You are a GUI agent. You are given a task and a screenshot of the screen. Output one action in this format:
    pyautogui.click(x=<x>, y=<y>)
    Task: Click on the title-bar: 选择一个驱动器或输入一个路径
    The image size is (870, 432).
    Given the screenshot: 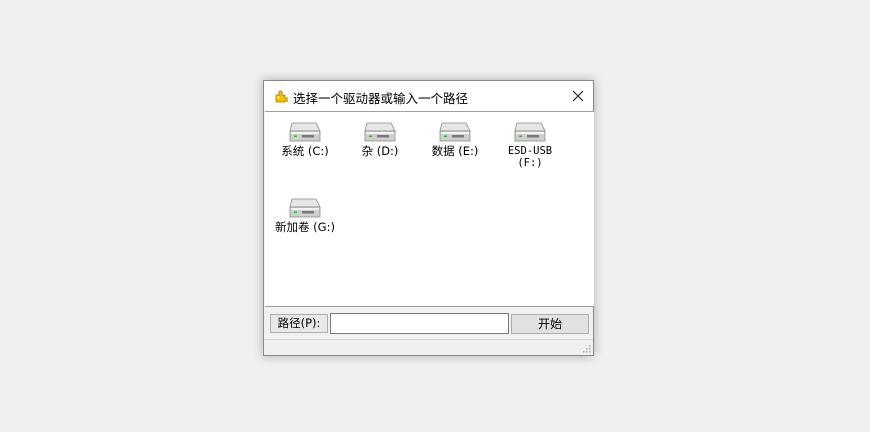 What is the action you would take?
    pyautogui.click(x=428, y=96)
    